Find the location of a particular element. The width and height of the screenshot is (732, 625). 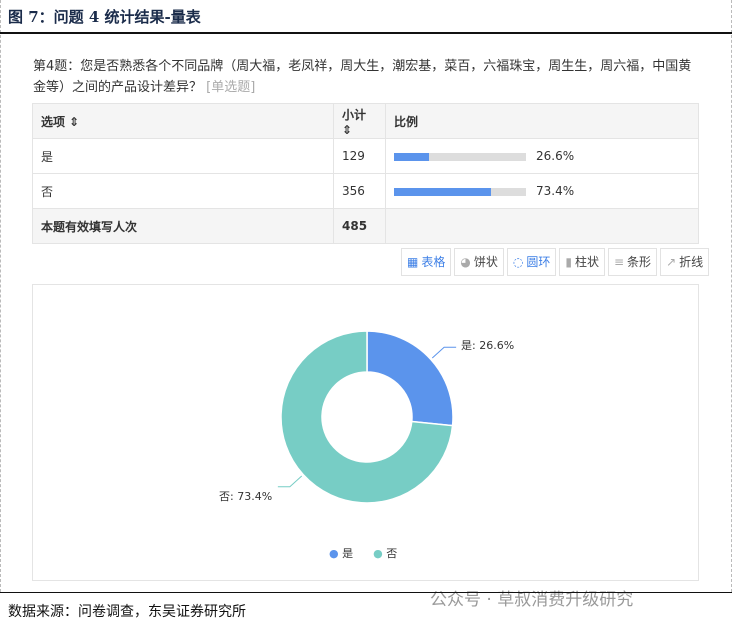

btn-label: 表格 is located at coordinates (433, 262).